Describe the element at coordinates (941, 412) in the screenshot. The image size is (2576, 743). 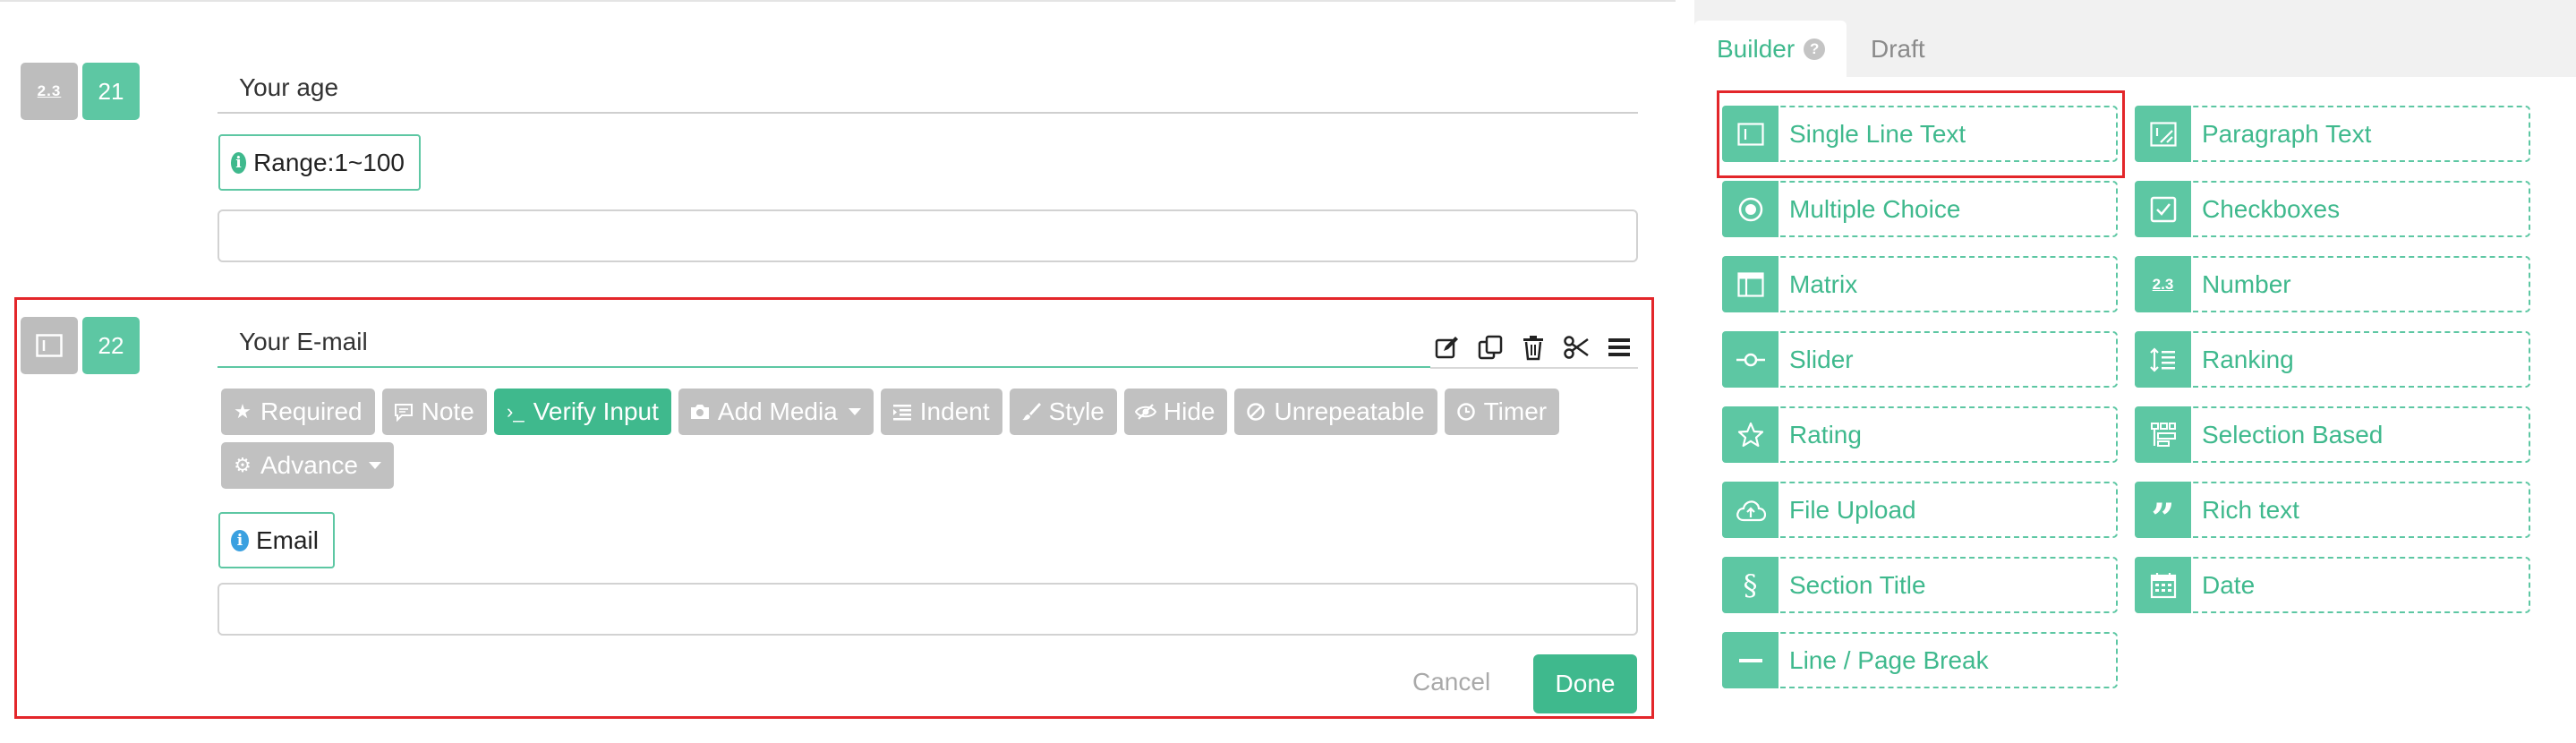
I see `indent-button: Indent` at that location.